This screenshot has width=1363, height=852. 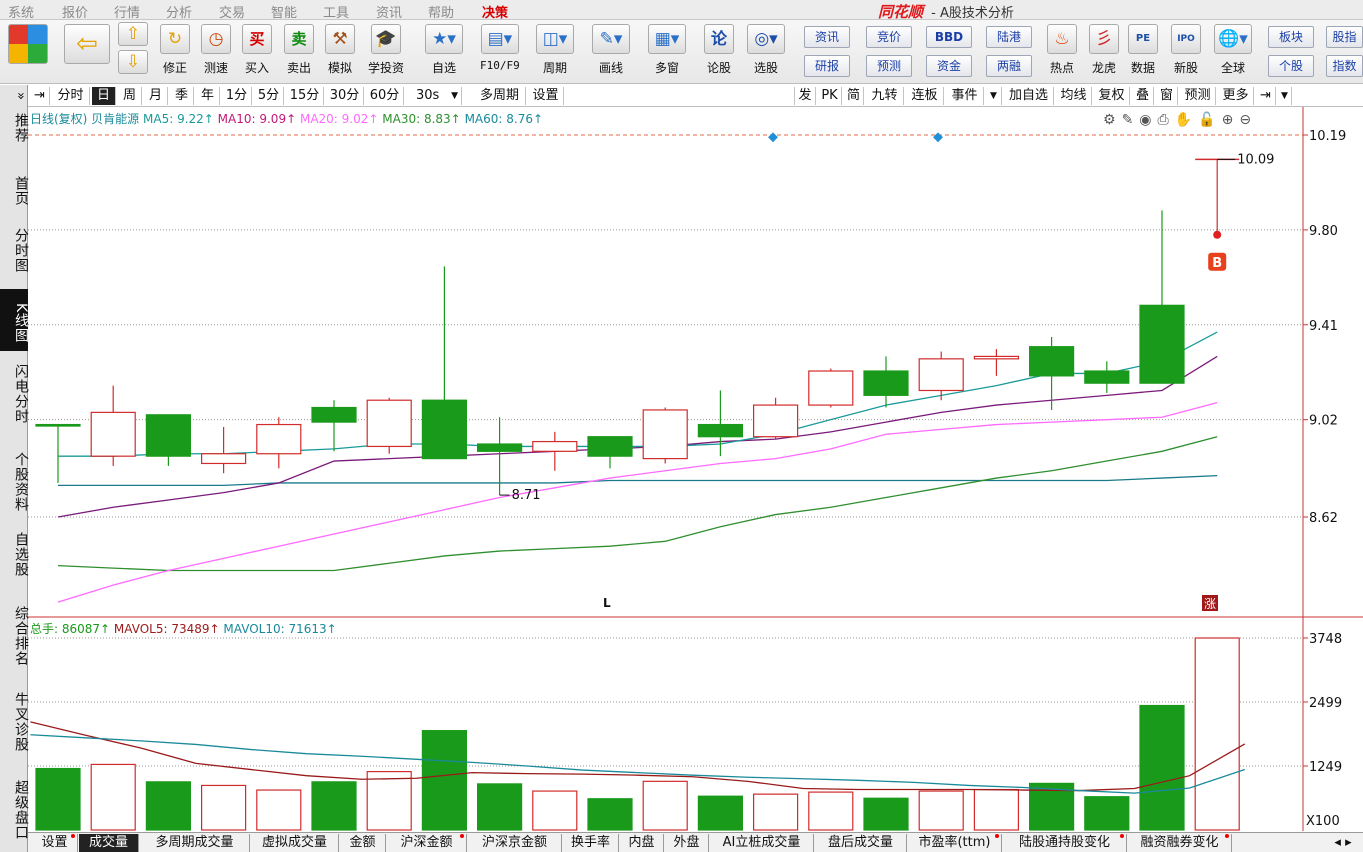 I want to click on menu-market: 行情, so click(x=127, y=11).